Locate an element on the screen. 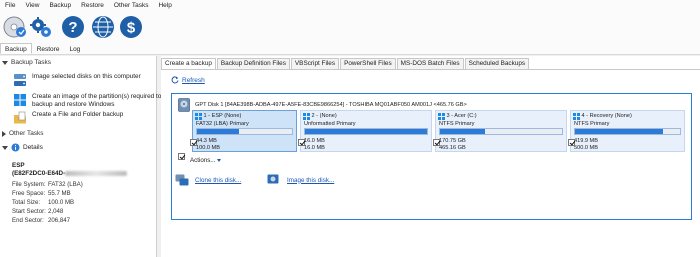 Image resolution: width=700 pixels, height=257 pixels. question-icon: ? is located at coordinates (73, 27).